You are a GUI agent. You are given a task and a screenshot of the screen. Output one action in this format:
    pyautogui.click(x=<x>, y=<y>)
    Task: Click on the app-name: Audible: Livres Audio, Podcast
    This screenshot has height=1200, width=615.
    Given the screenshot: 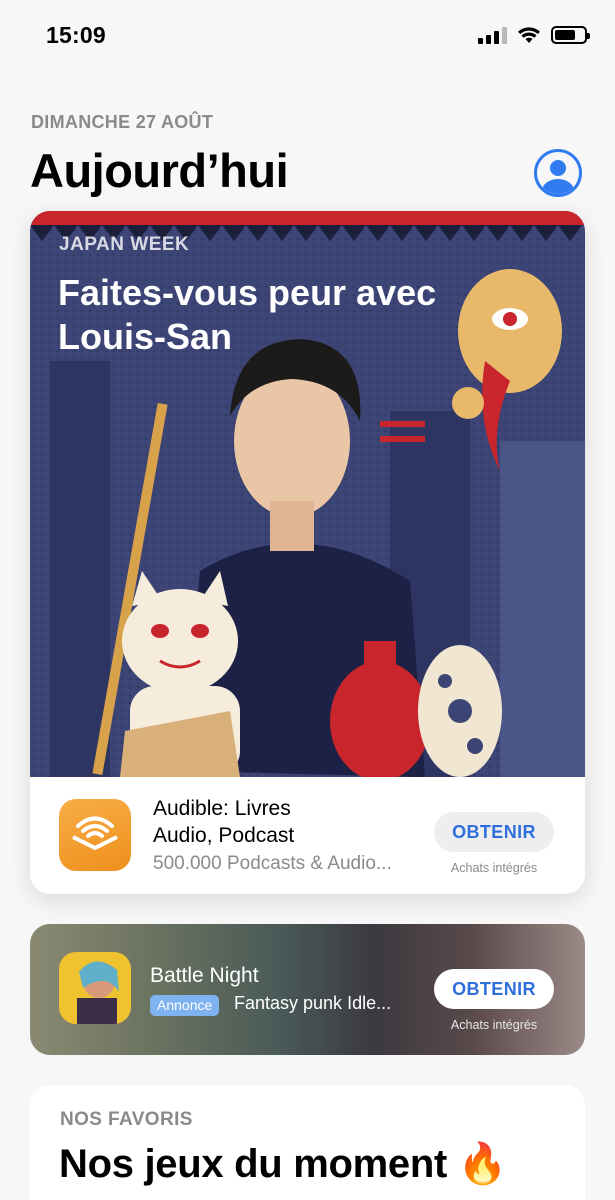 What is the action you would take?
    pyautogui.click(x=224, y=822)
    